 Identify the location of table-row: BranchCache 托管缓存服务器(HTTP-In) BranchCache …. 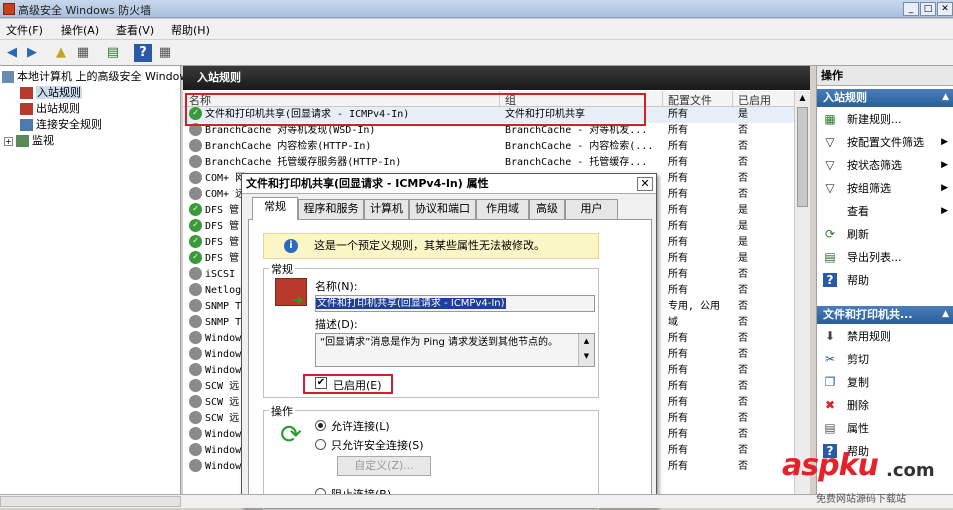
(488, 163).